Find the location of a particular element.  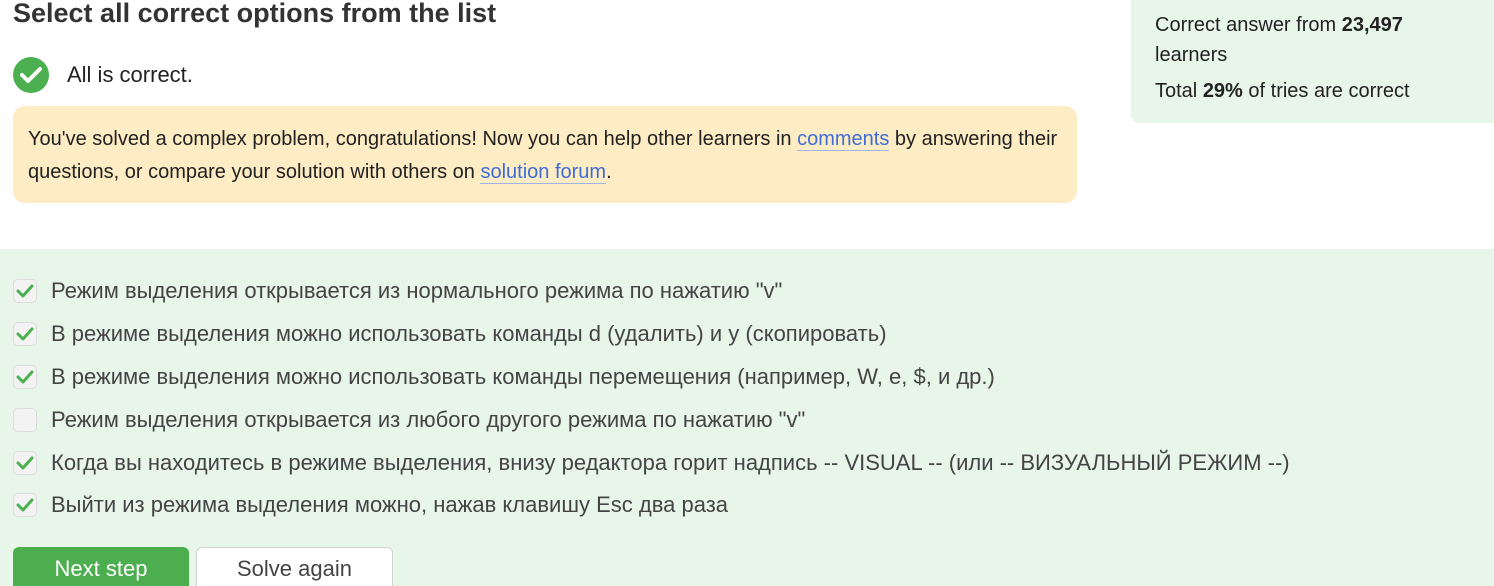

check-circle-icon is located at coordinates (31, 75).